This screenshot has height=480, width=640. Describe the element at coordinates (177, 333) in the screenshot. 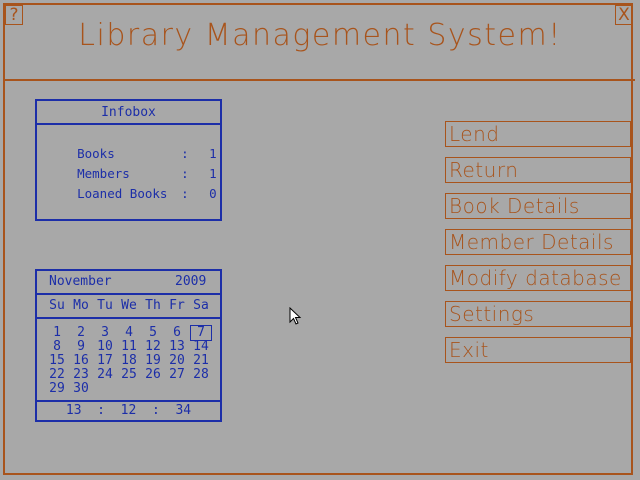

I see `calendar-day: 6` at that location.